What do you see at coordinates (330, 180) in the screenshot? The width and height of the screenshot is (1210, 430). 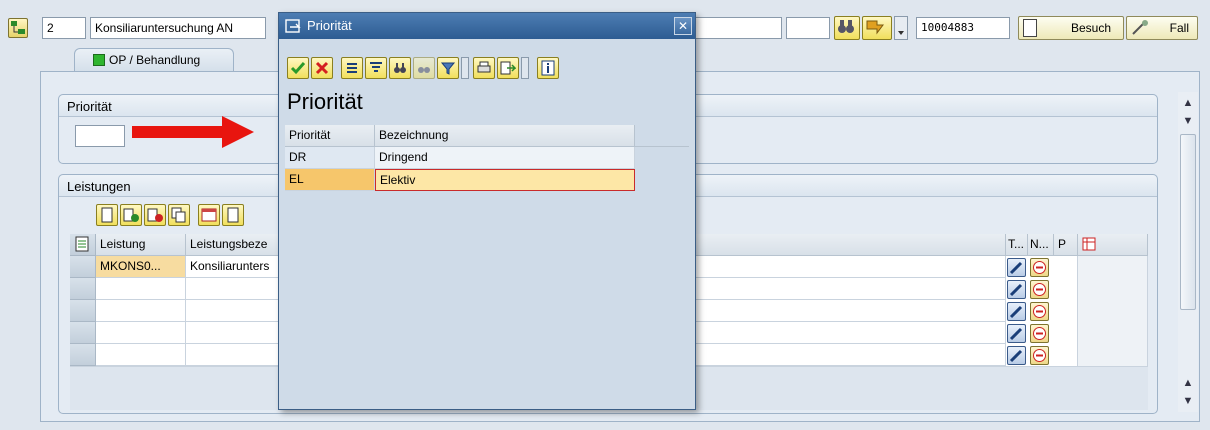 I see `dialog-cell-code: EL` at bounding box center [330, 180].